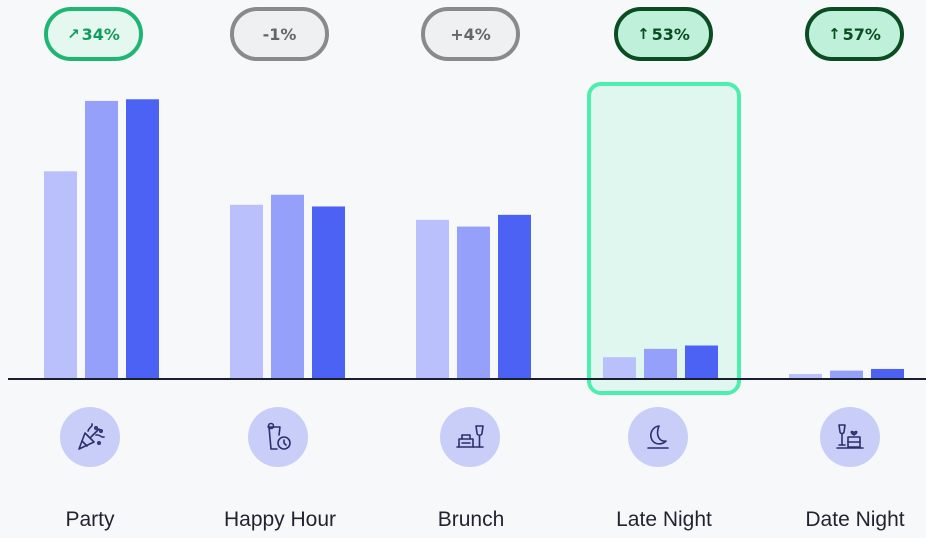 This screenshot has height=538, width=926. Describe the element at coordinates (855, 519) in the screenshot. I see `category-label-date-night: Date Night` at that location.